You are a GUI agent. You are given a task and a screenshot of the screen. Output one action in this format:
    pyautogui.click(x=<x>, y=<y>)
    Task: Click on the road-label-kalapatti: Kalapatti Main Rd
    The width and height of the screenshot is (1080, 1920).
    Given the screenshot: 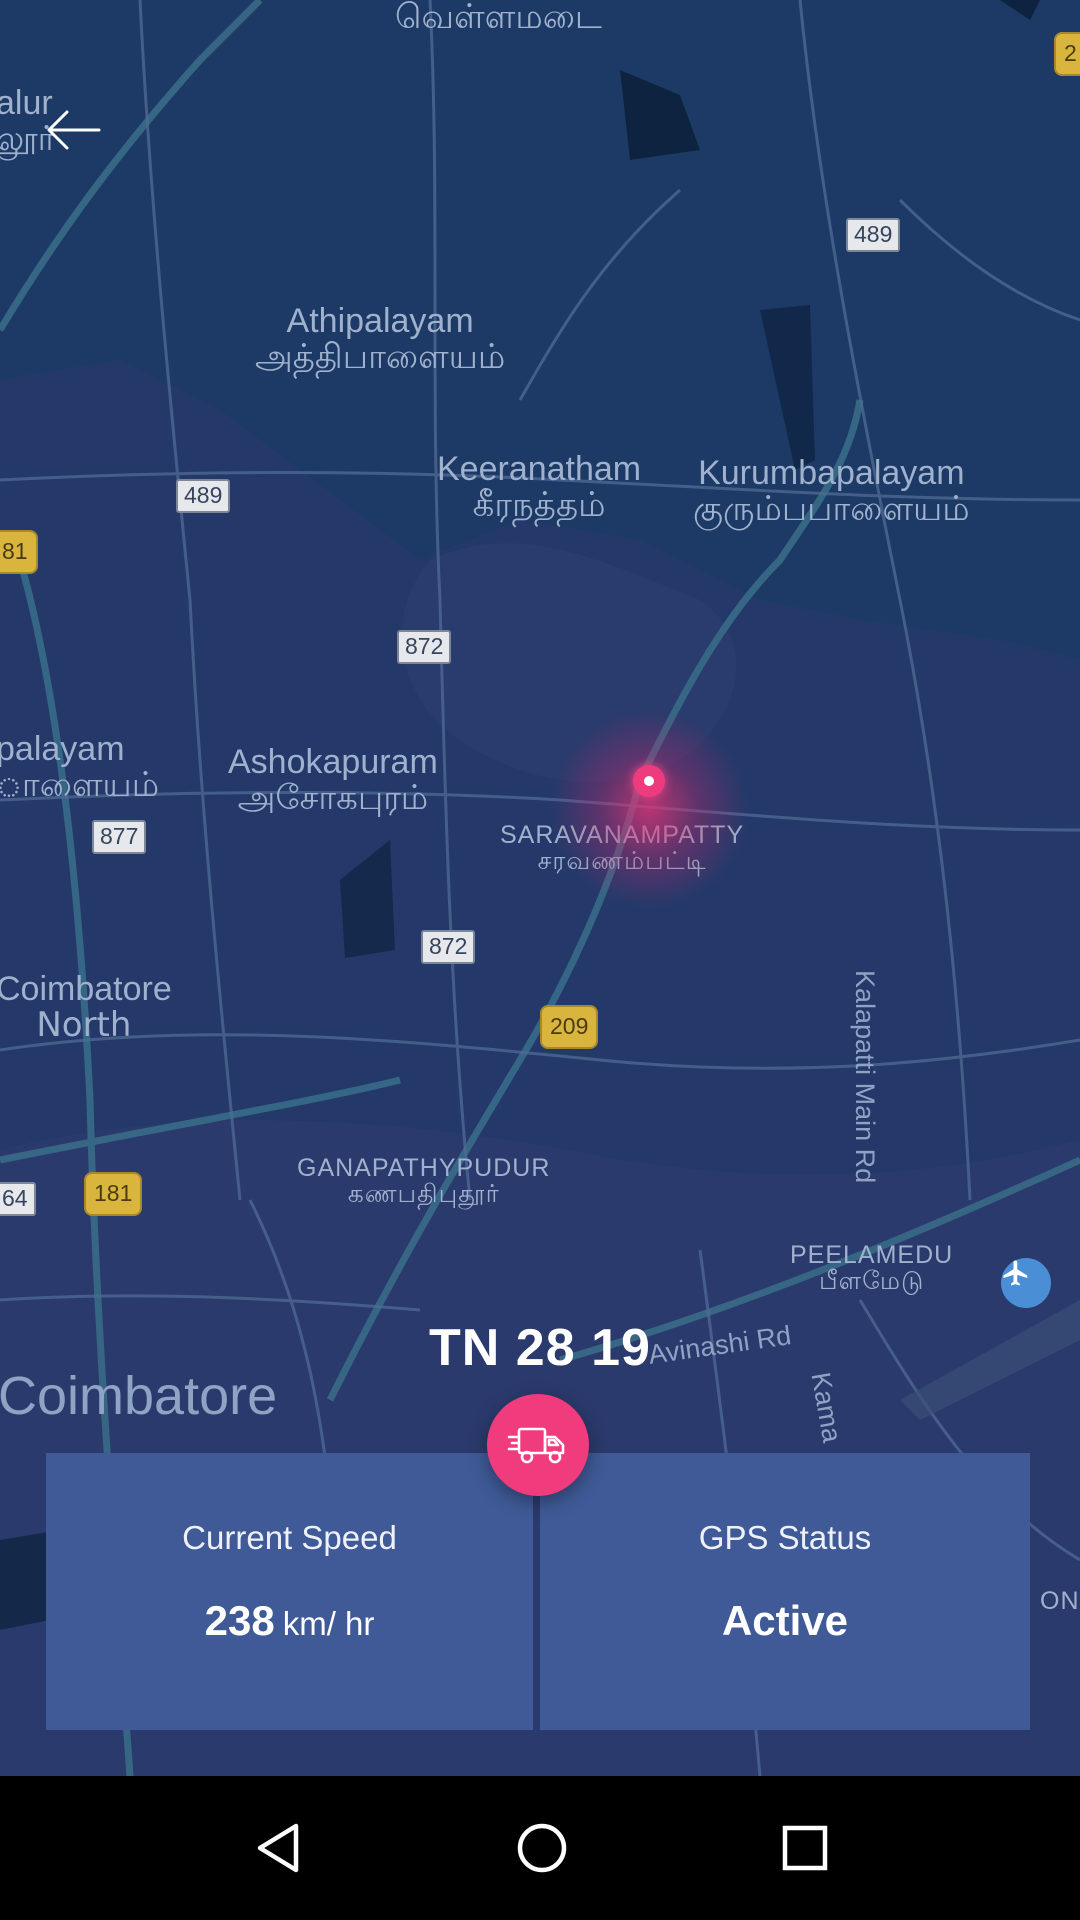 What is the action you would take?
    pyautogui.click(x=865, y=1077)
    